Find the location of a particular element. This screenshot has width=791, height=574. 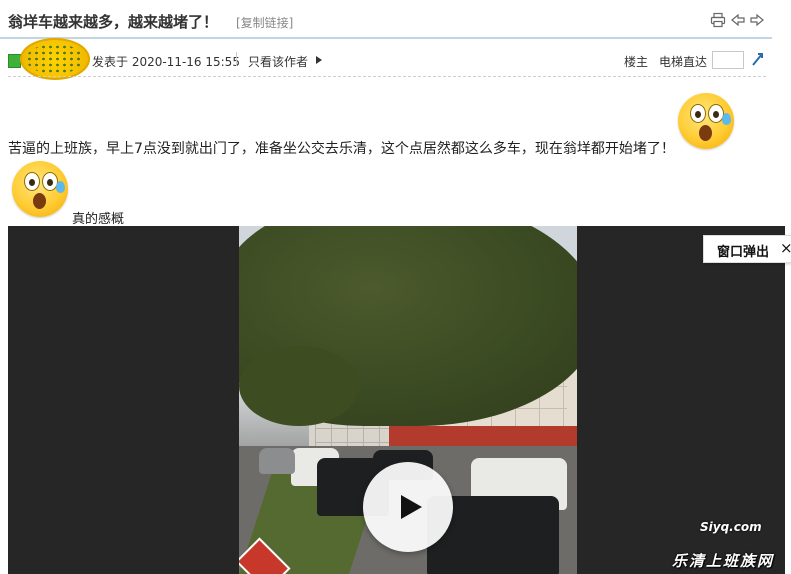

print-icon is located at coordinates (718, 20).